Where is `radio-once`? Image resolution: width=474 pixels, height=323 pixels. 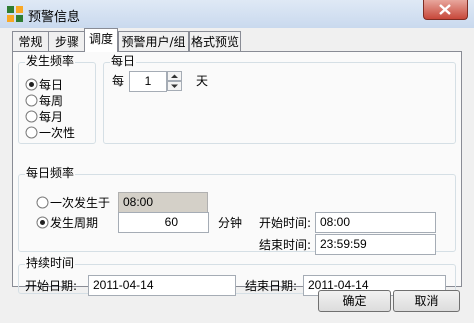 radio-once is located at coordinates (31, 132).